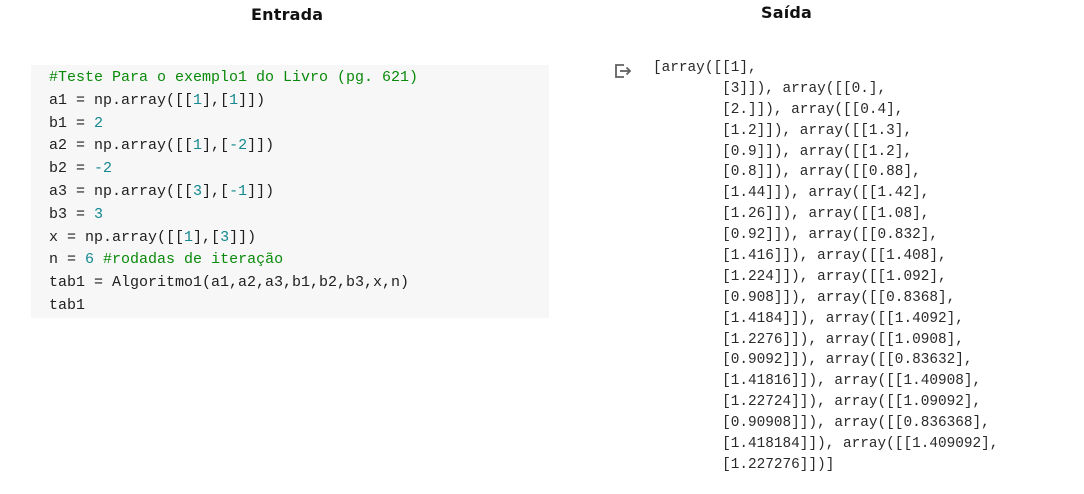 This screenshot has height=494, width=1084. I want to click on output-line: [1.416]]), array([[1.408],, so click(800, 256).